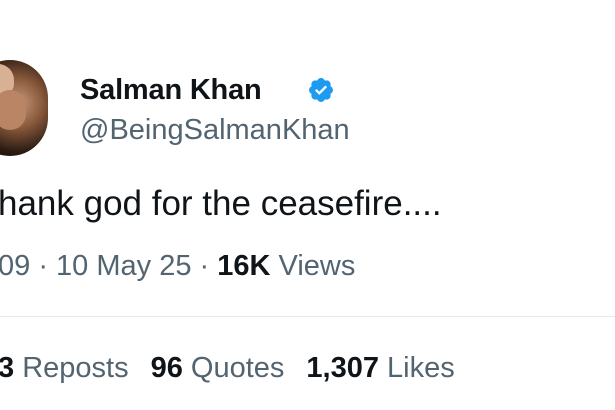 The height and width of the screenshot is (410, 615). I want to click on profile-avatar, so click(24, 108).